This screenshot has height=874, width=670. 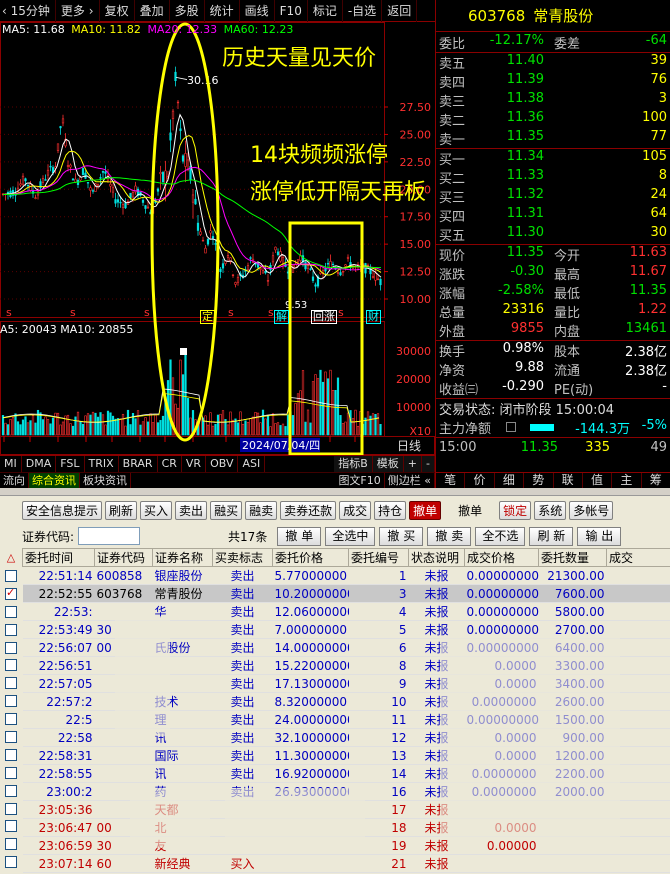 What do you see at coordinates (11, 464) in the screenshot?
I see `tab-mi: MI` at bounding box center [11, 464].